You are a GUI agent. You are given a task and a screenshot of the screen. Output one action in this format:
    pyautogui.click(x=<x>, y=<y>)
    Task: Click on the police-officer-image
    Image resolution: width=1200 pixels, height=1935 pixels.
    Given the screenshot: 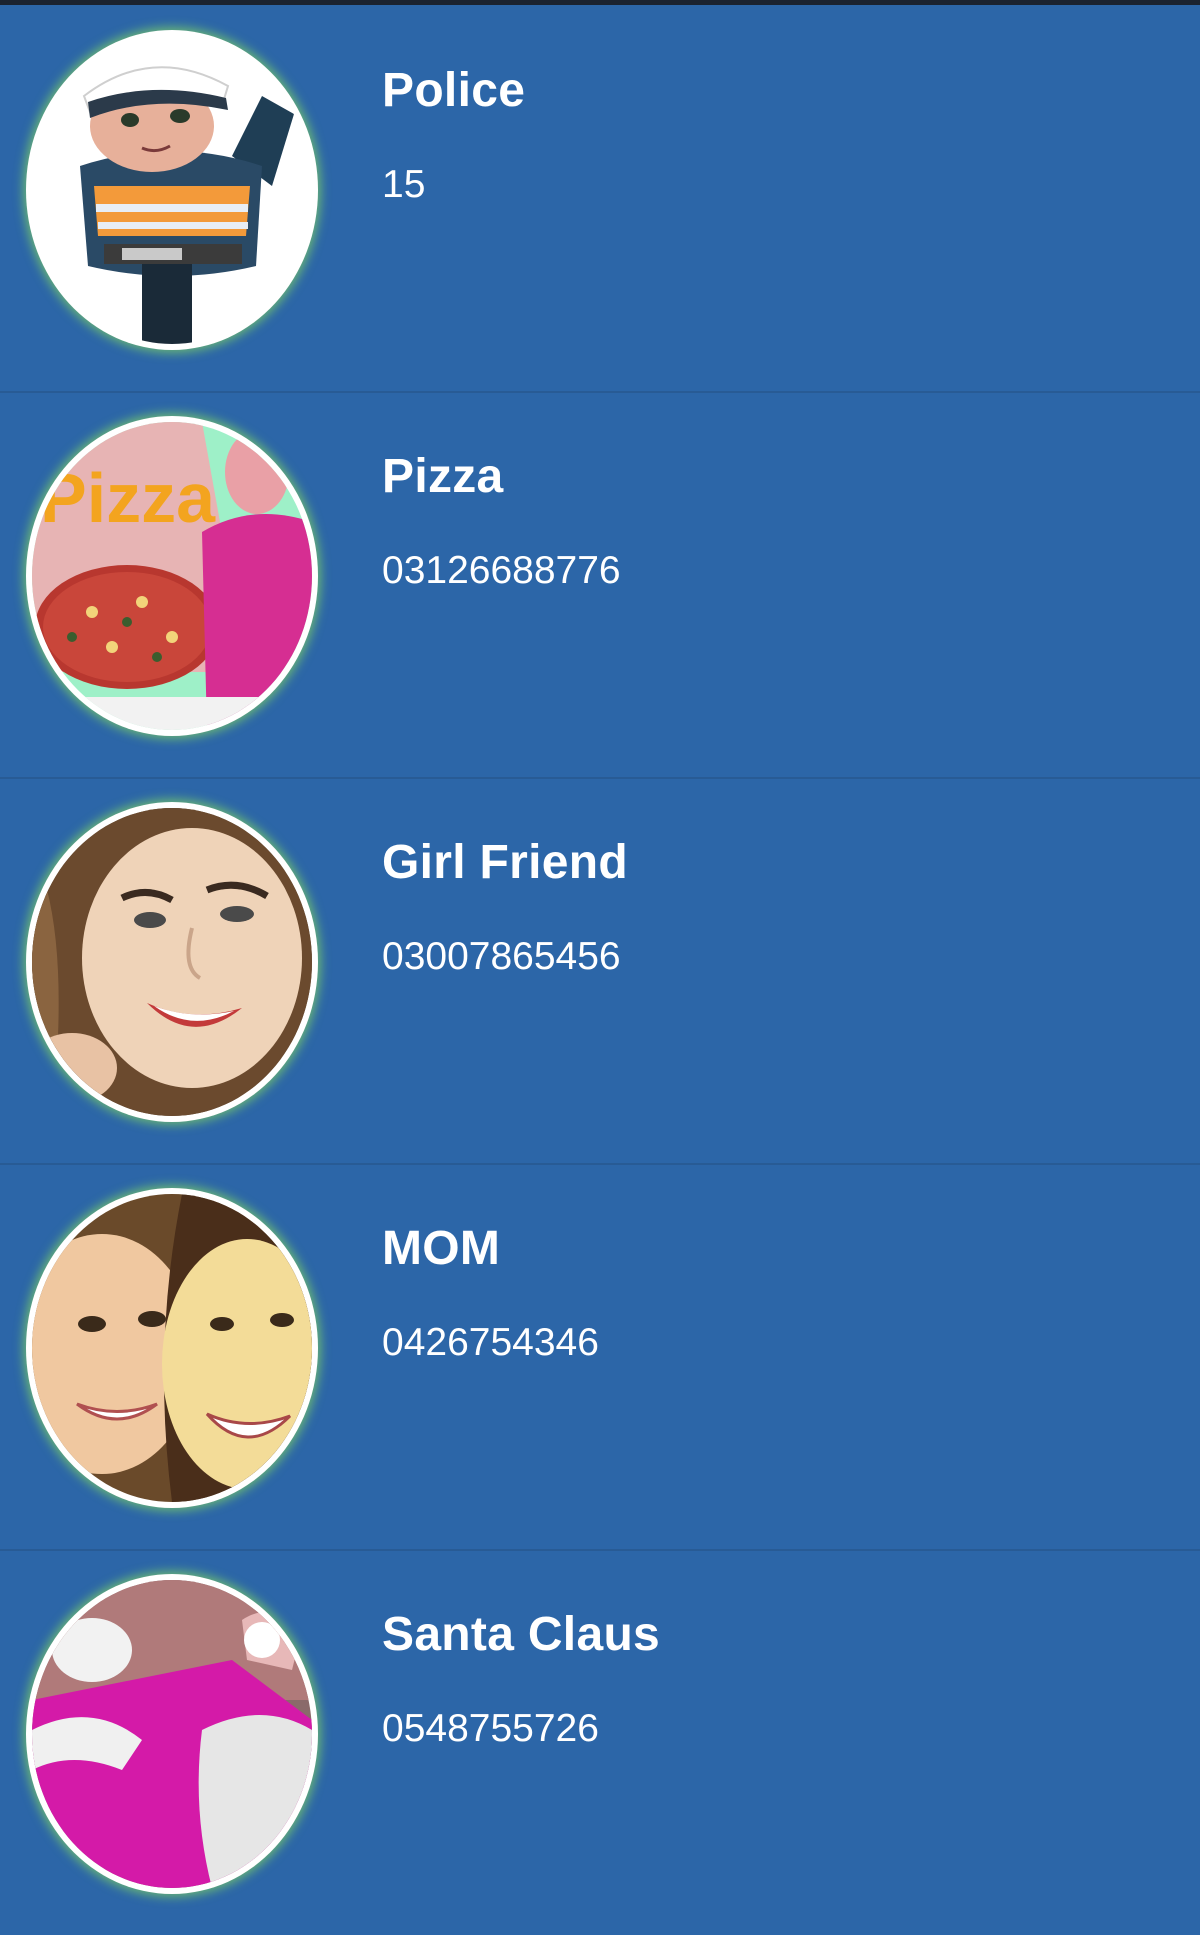 What is the action you would take?
    pyautogui.click(x=172, y=190)
    